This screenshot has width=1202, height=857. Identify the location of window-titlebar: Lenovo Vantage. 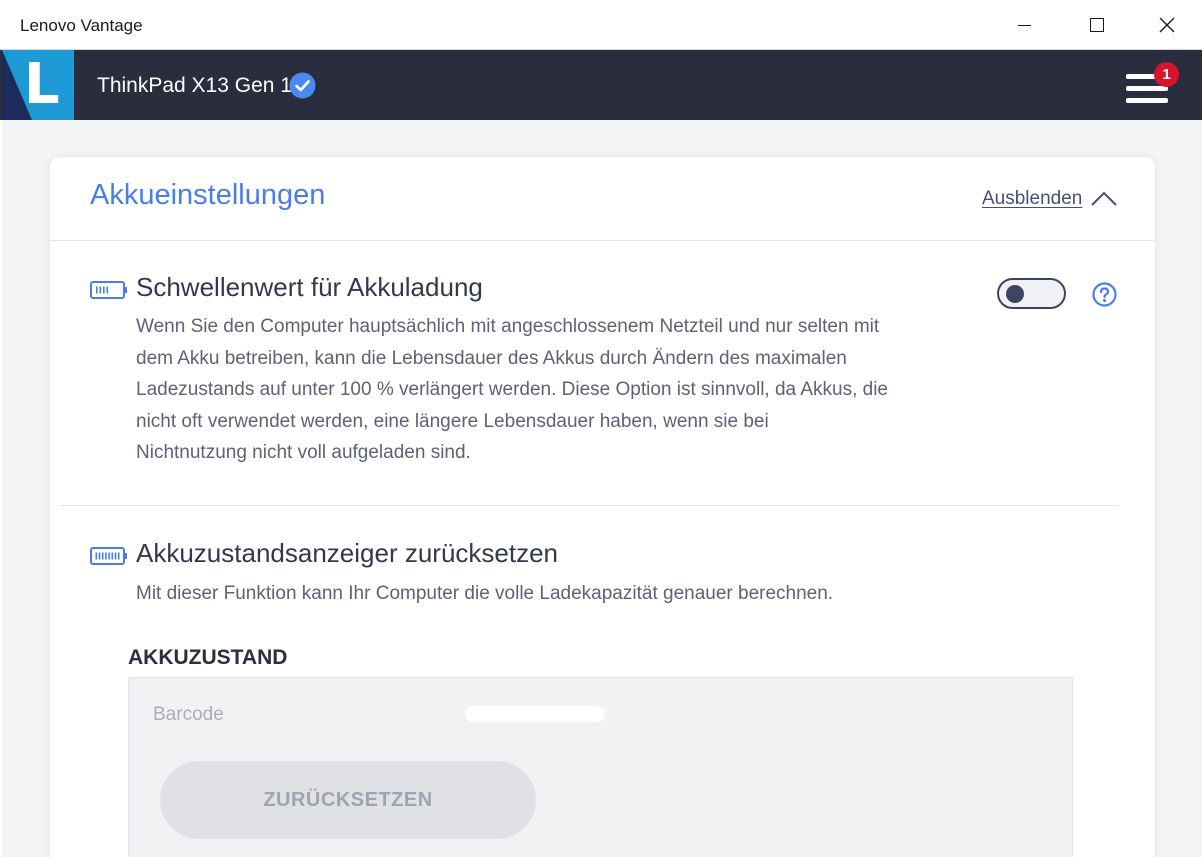
(601, 25).